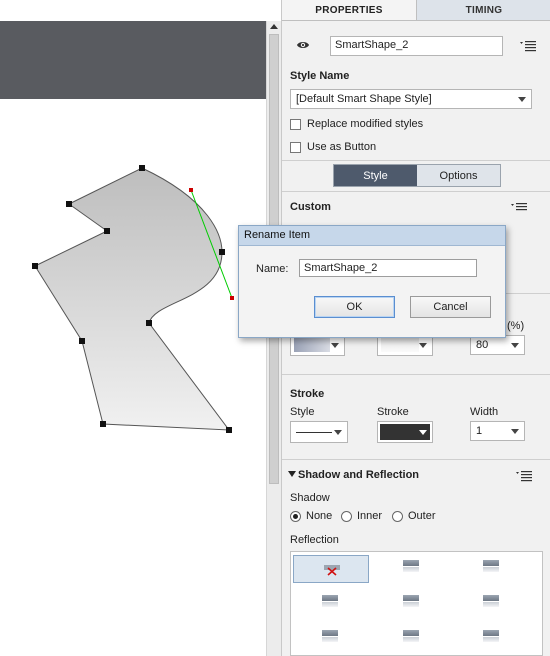  I want to click on bezier-handle-top, so click(191, 190).